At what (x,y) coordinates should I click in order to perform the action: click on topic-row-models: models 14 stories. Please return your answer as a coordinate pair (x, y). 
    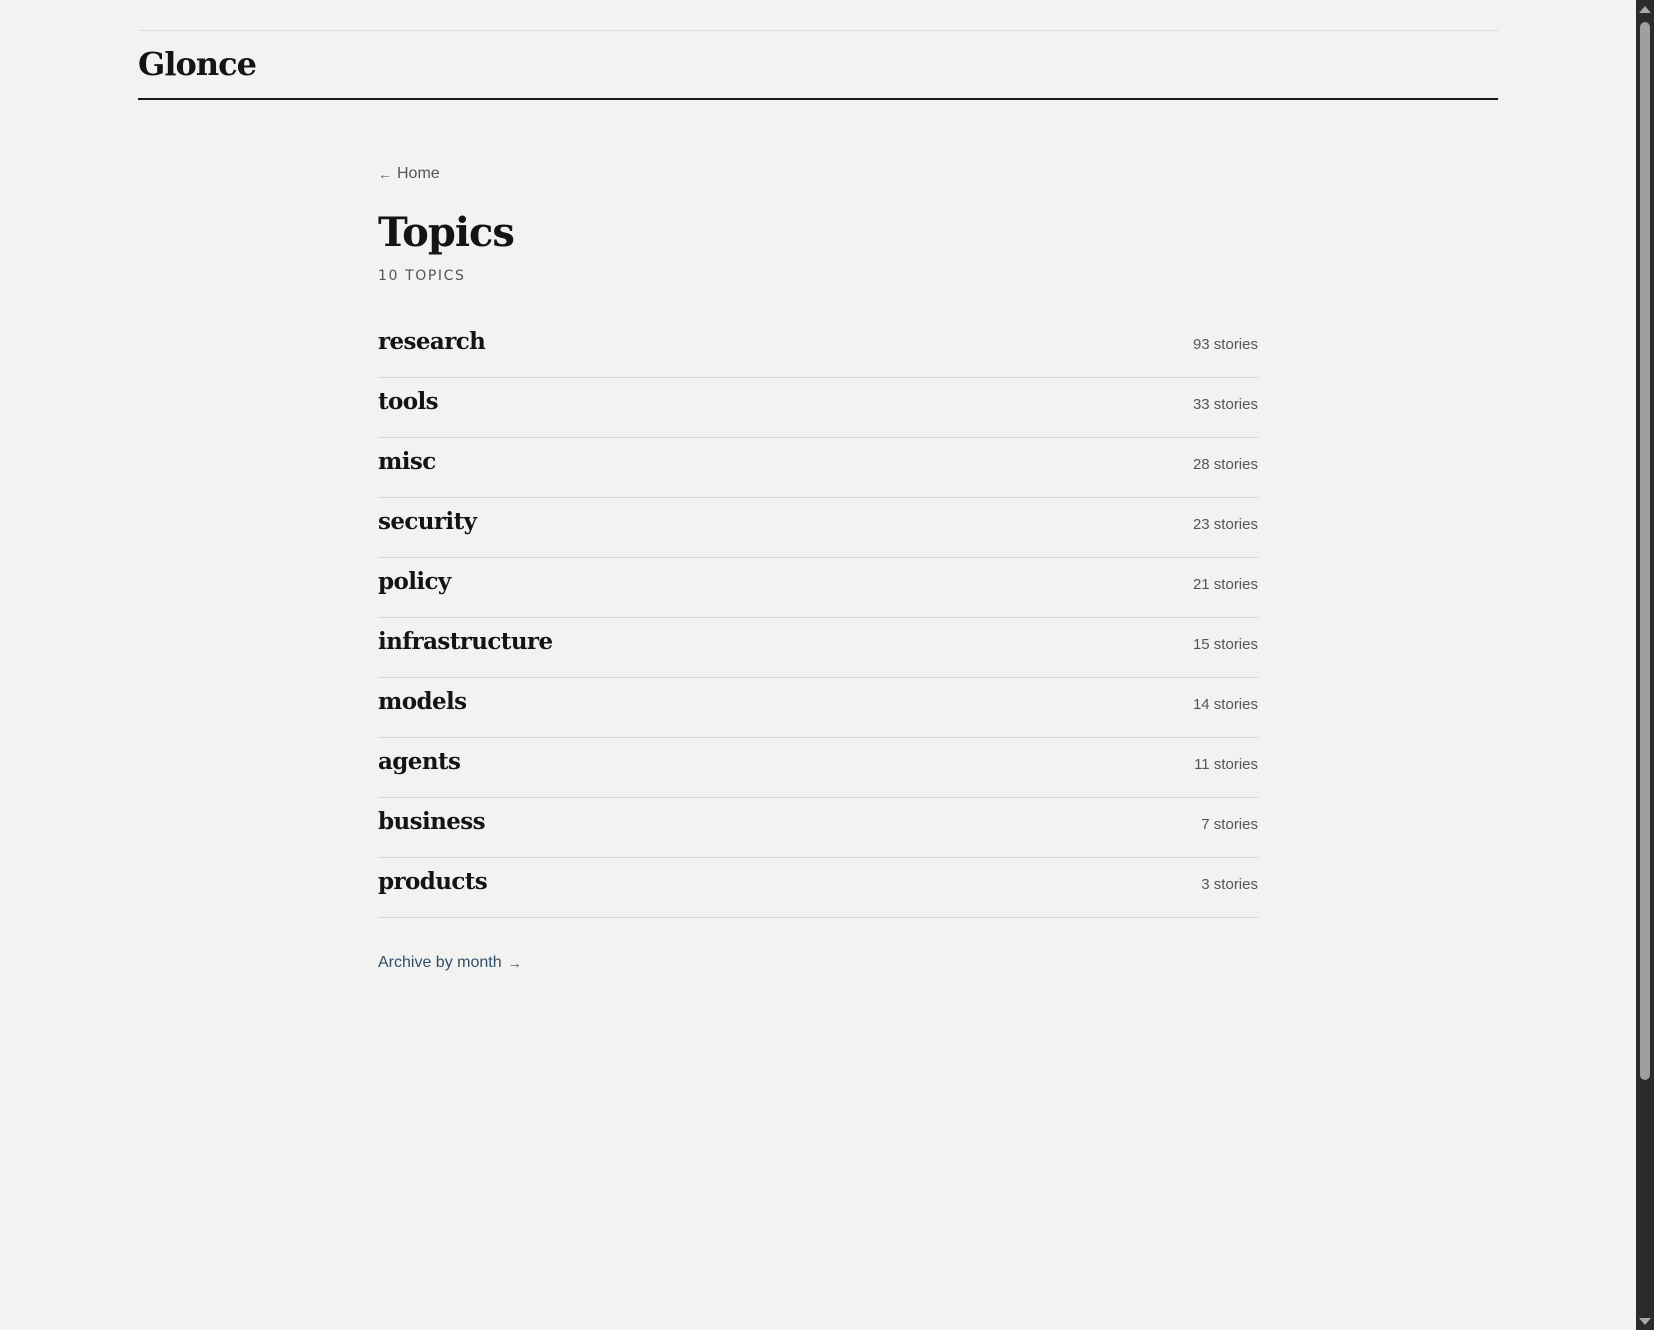
    Looking at the image, I should click on (818, 708).